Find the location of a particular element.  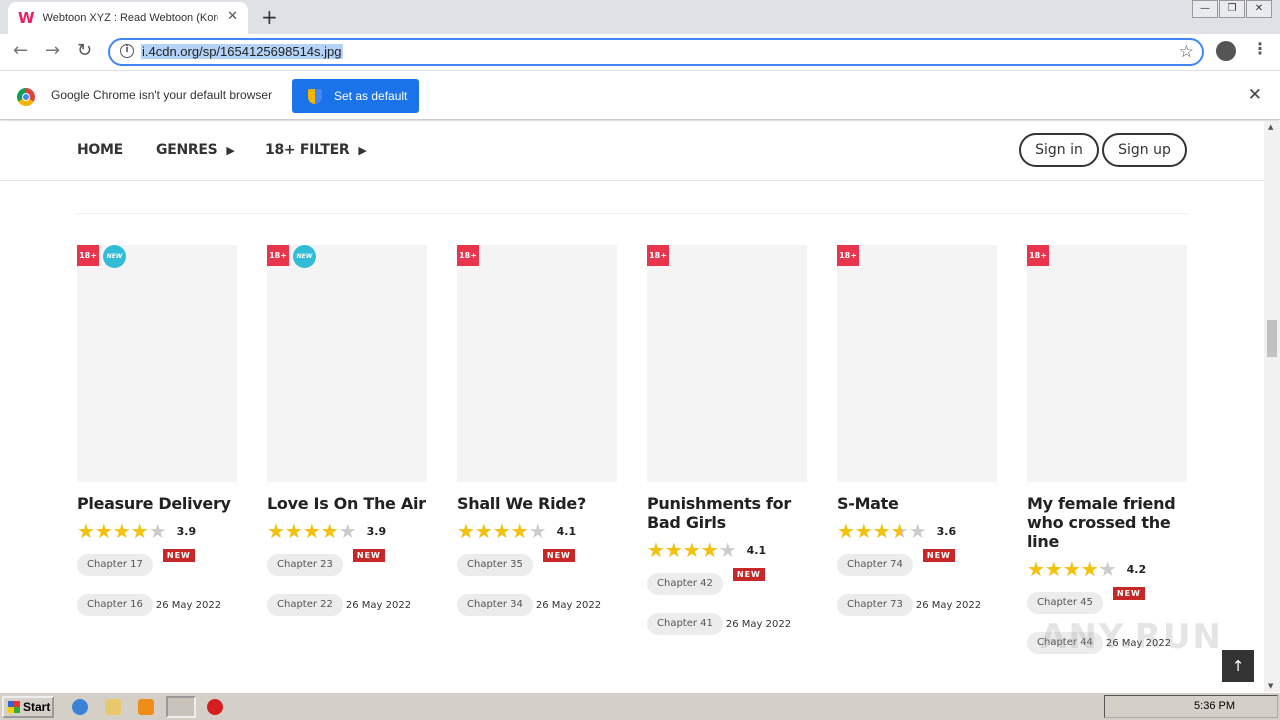

chapter-link: Chapter 73 is located at coordinates (875, 605).